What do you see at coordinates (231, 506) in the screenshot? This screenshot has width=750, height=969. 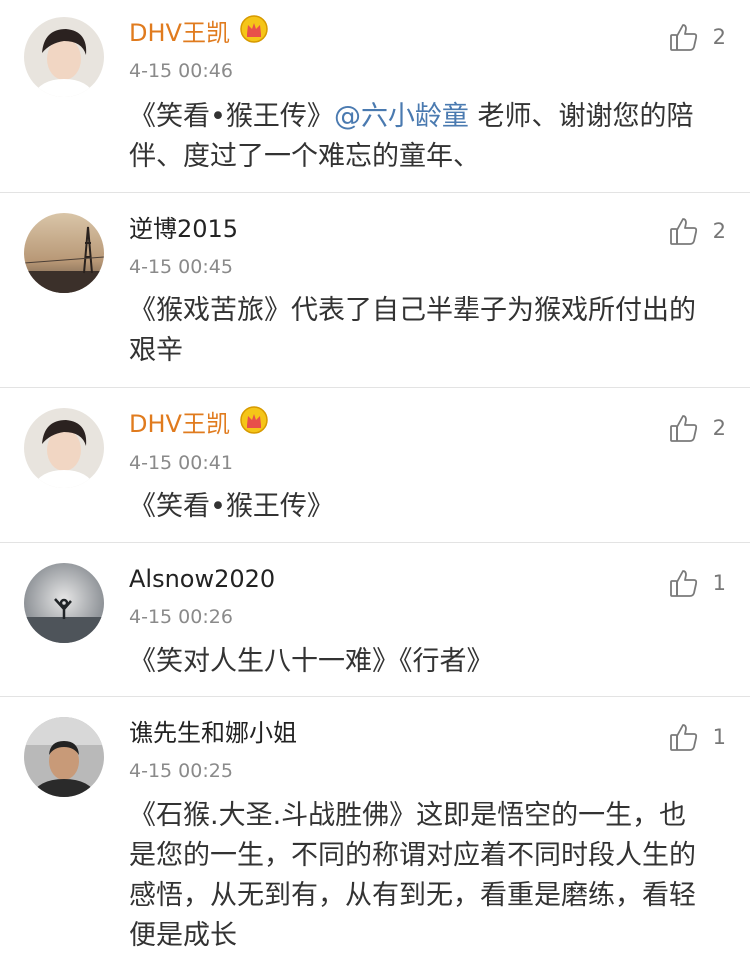 I see `comment-text: 《笑看•猴王传》` at bounding box center [231, 506].